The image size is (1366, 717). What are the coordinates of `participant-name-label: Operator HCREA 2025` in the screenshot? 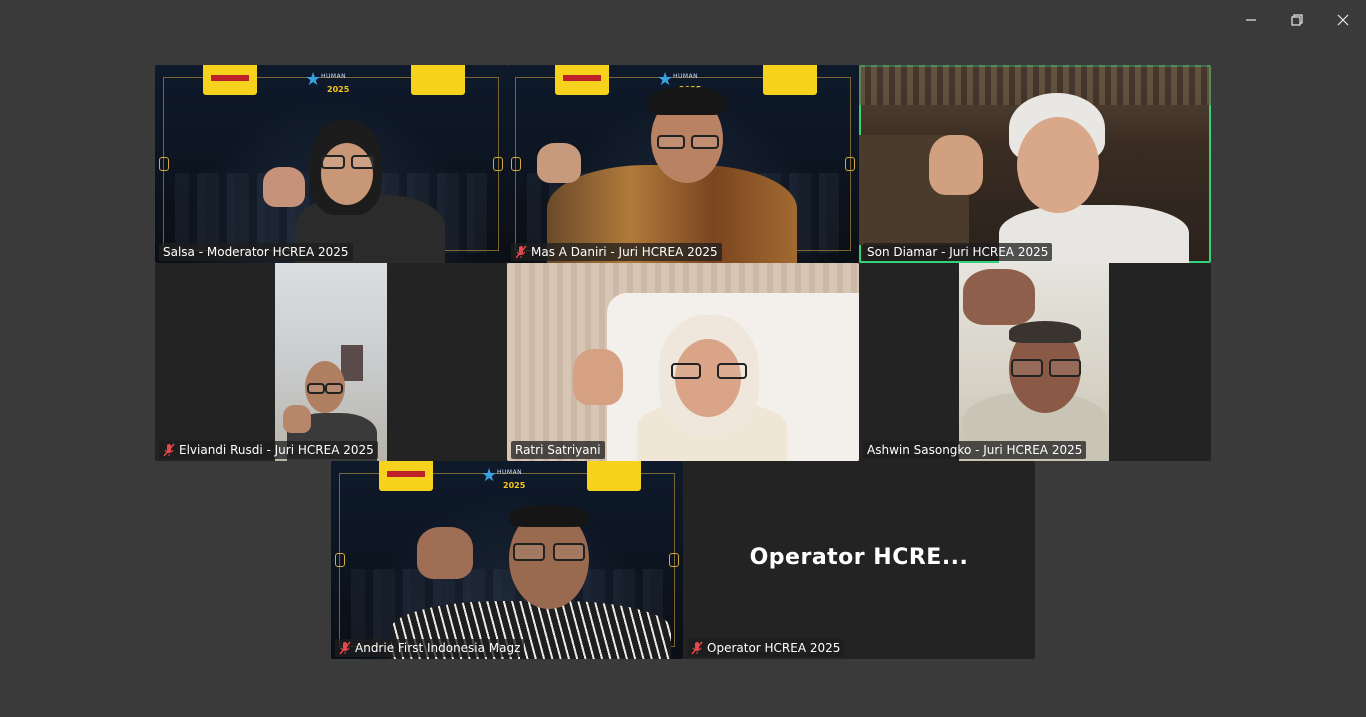 It's located at (766, 648).